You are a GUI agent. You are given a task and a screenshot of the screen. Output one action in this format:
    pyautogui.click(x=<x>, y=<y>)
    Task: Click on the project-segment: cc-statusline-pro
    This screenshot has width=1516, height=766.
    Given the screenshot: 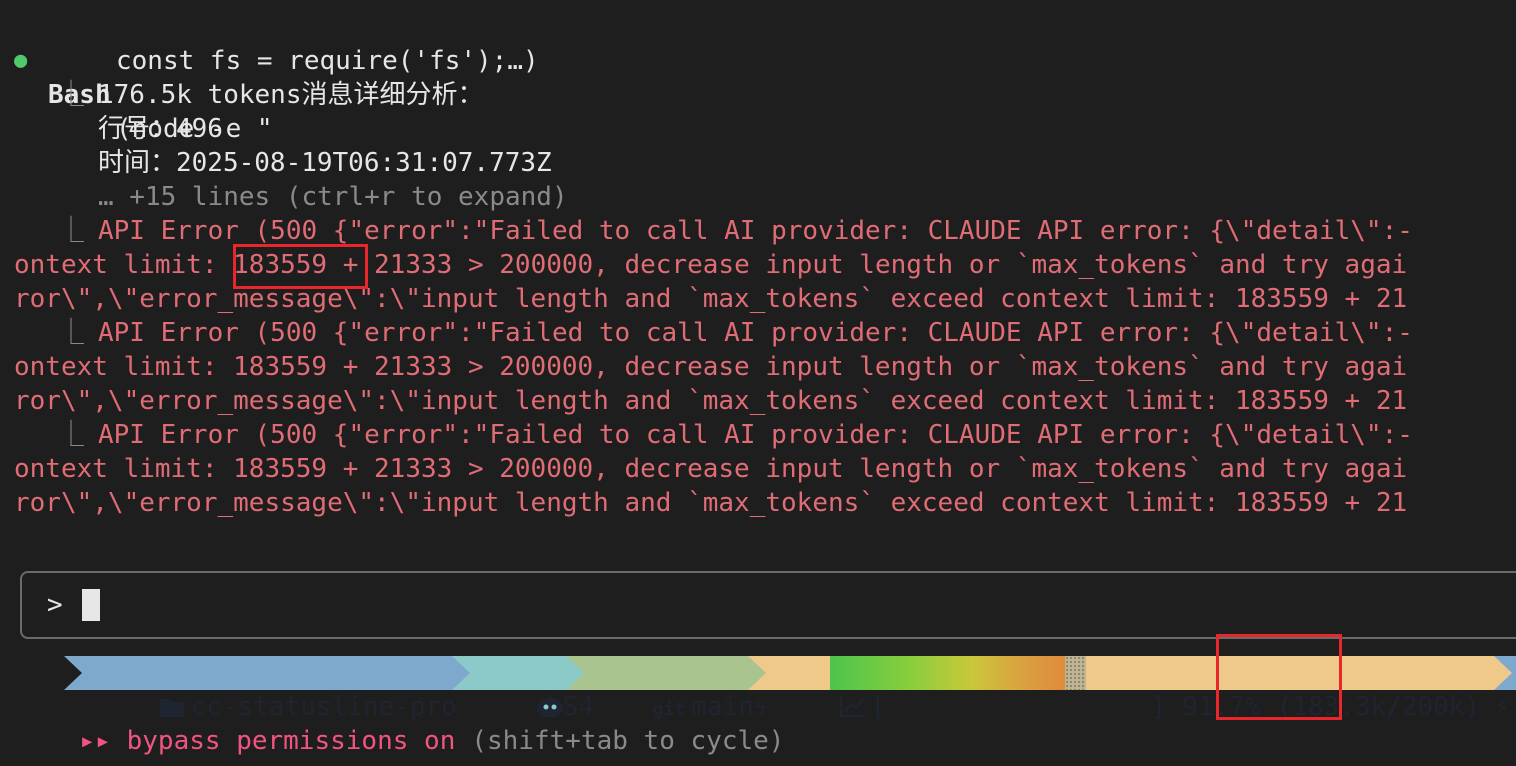 What is the action you would take?
    pyautogui.click(x=273, y=689)
    